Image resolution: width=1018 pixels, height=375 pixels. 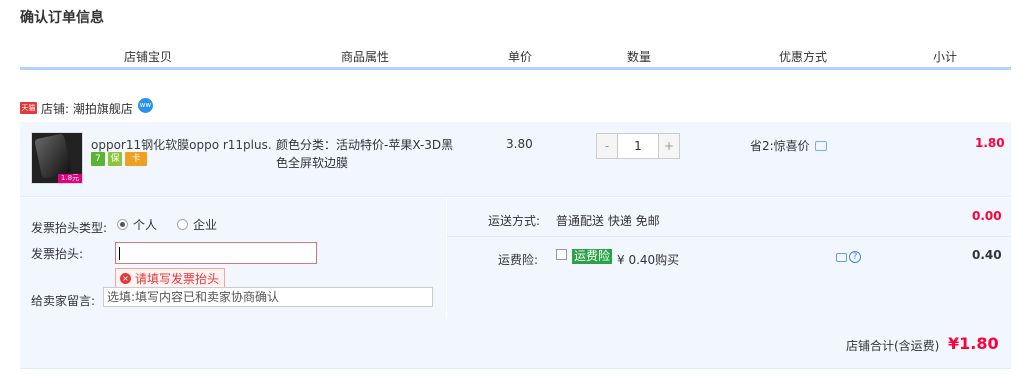 What do you see at coordinates (122, 224) in the screenshot?
I see `radio-personal` at bounding box center [122, 224].